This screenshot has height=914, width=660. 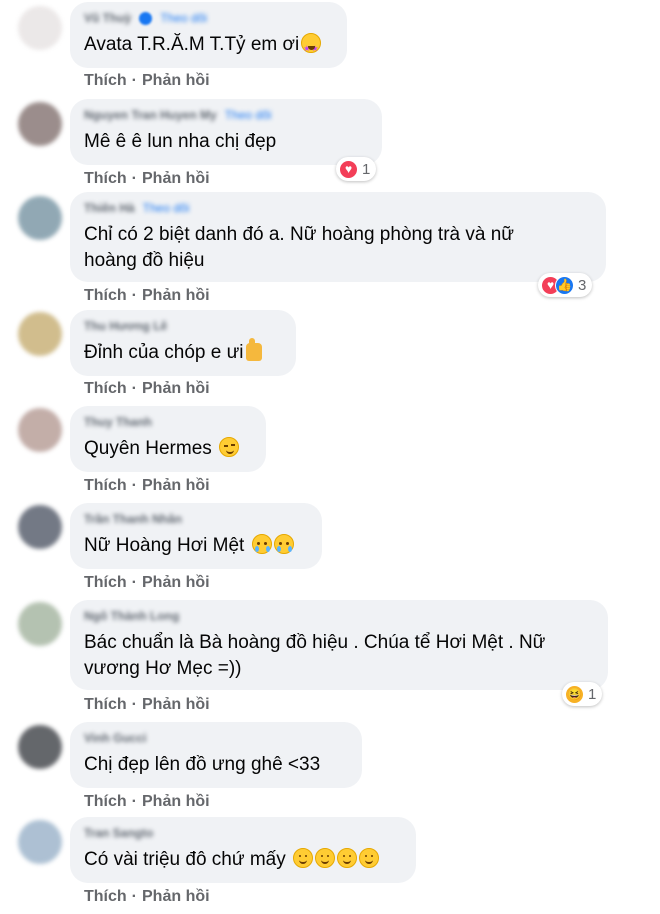 What do you see at coordinates (115, 738) in the screenshot?
I see `commenter-name: Vinh Gucci` at bounding box center [115, 738].